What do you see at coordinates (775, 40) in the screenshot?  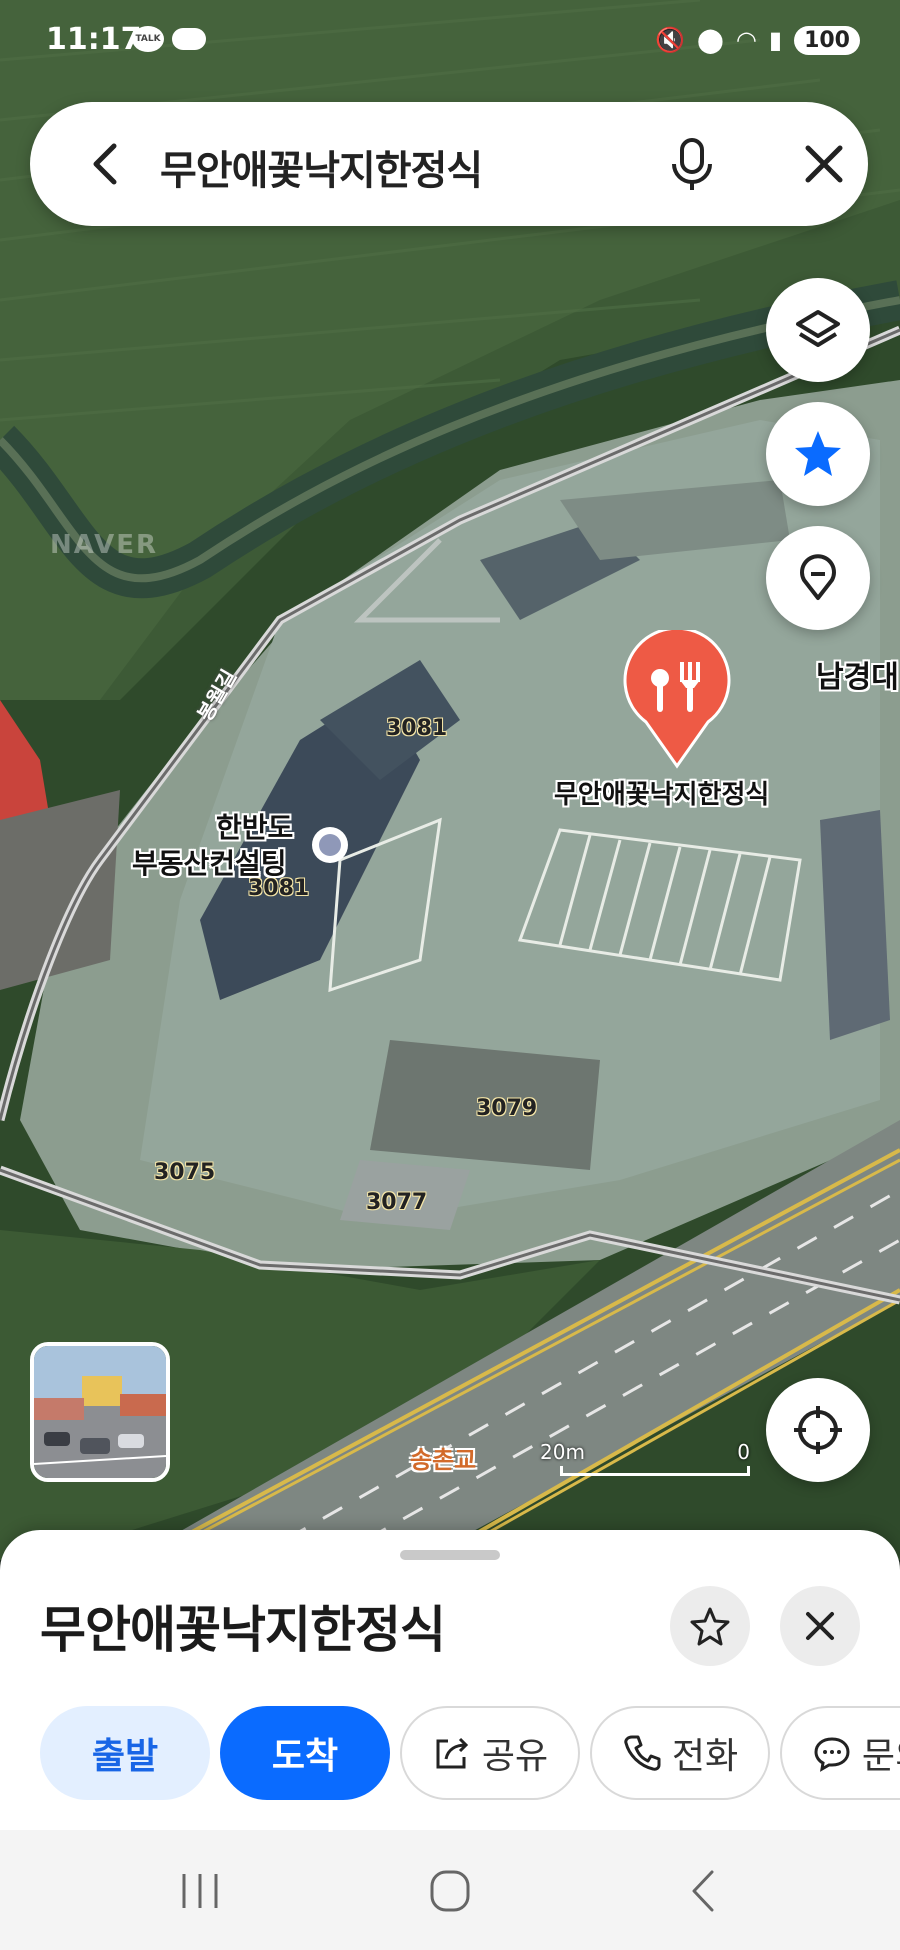 I see `signal-icon: ▮` at bounding box center [775, 40].